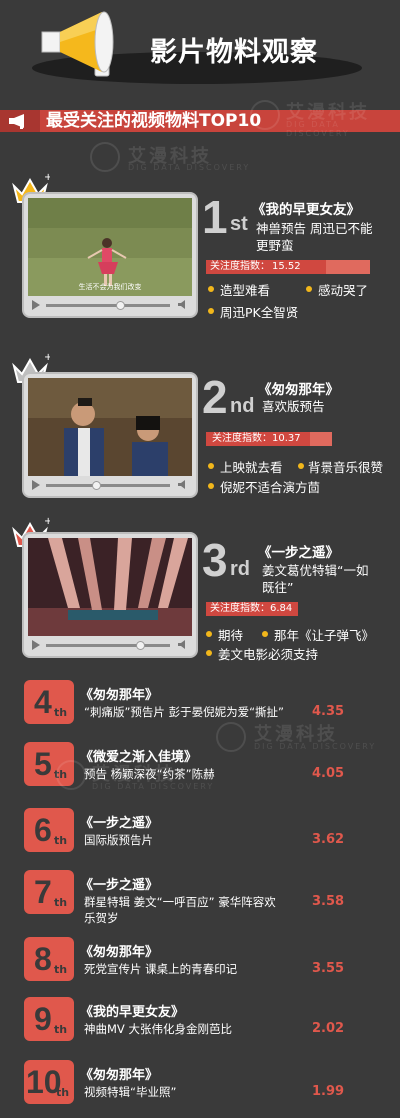 The width and height of the screenshot is (400, 1118). What do you see at coordinates (101, 918) in the screenshot?
I see `list-material-desc: 乐贺岁` at bounding box center [101, 918].